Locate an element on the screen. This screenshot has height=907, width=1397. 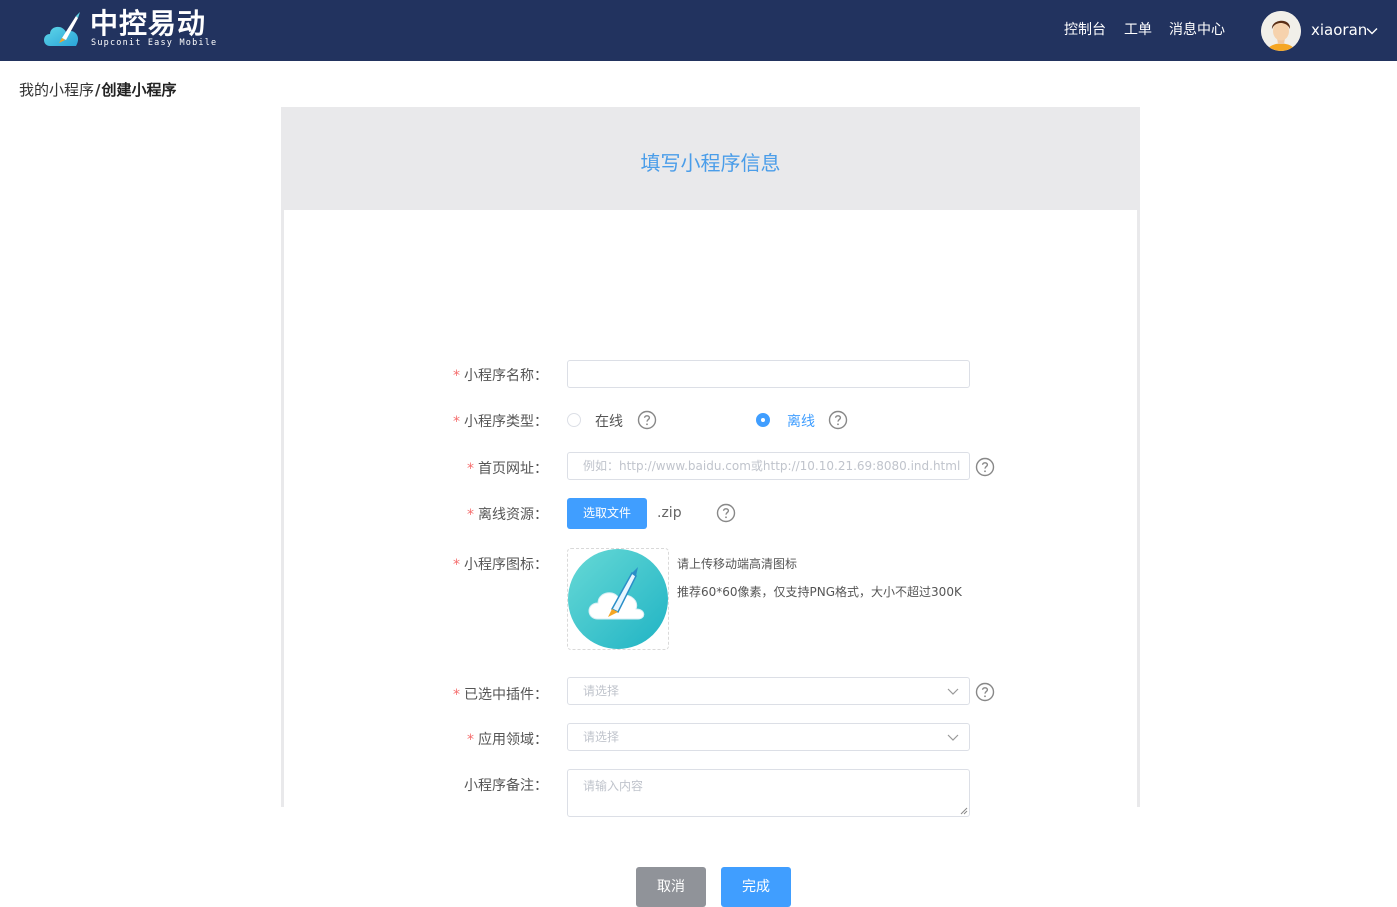
domain-select: 请选择 is located at coordinates (768, 737).